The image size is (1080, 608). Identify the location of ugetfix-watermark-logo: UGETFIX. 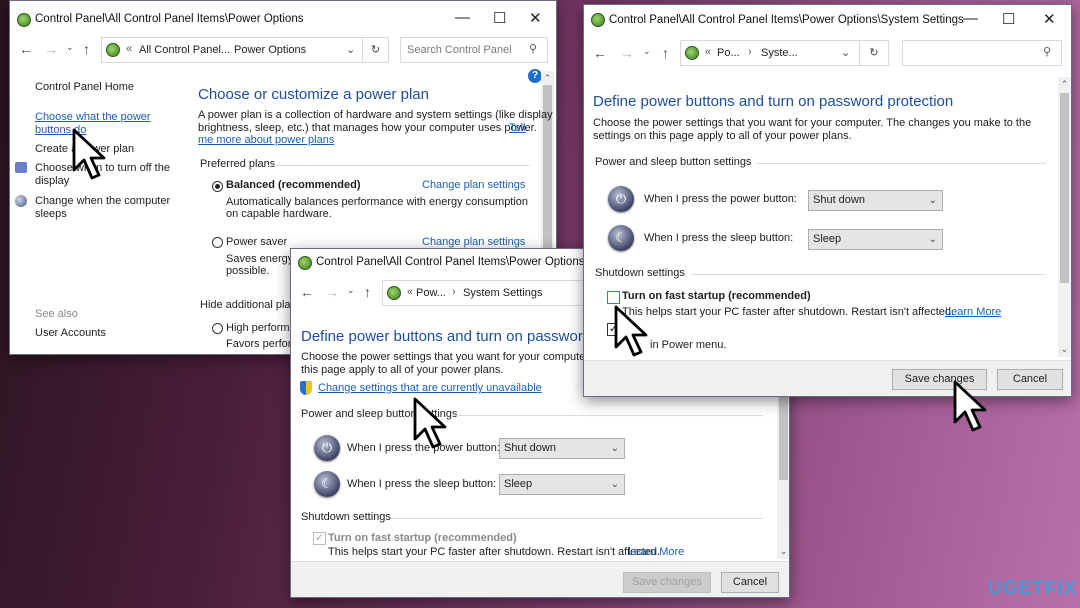
(1032, 589).